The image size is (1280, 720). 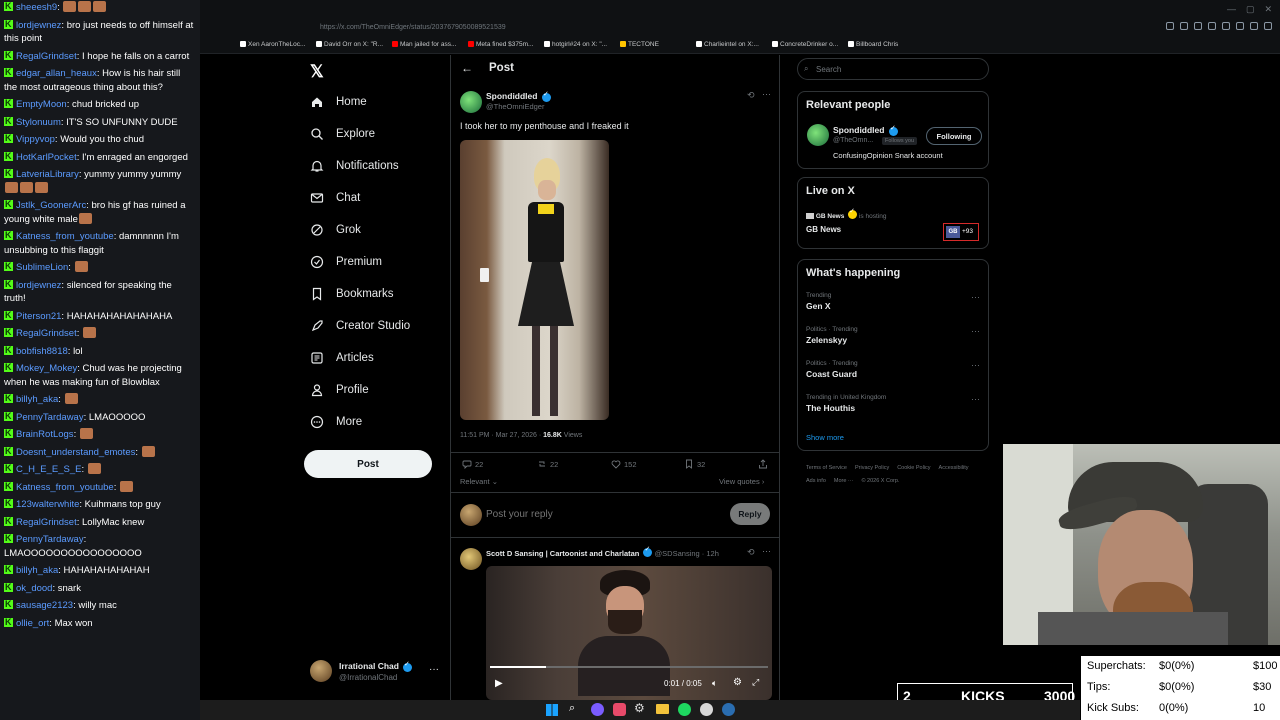 What do you see at coordinates (472, 464) in the screenshot?
I see `reply-action: 22` at bounding box center [472, 464].